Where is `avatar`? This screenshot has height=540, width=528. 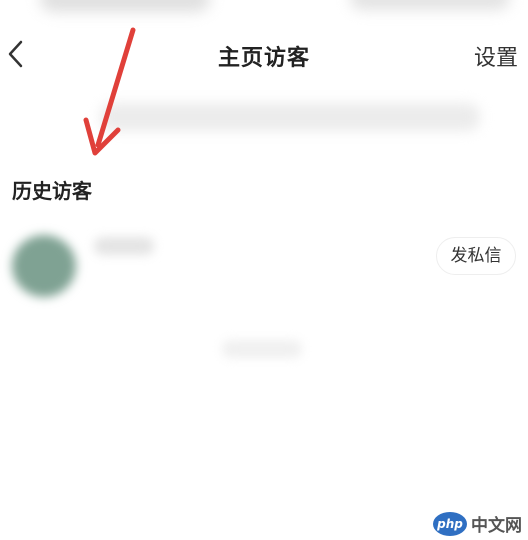
avatar is located at coordinates (44, 266).